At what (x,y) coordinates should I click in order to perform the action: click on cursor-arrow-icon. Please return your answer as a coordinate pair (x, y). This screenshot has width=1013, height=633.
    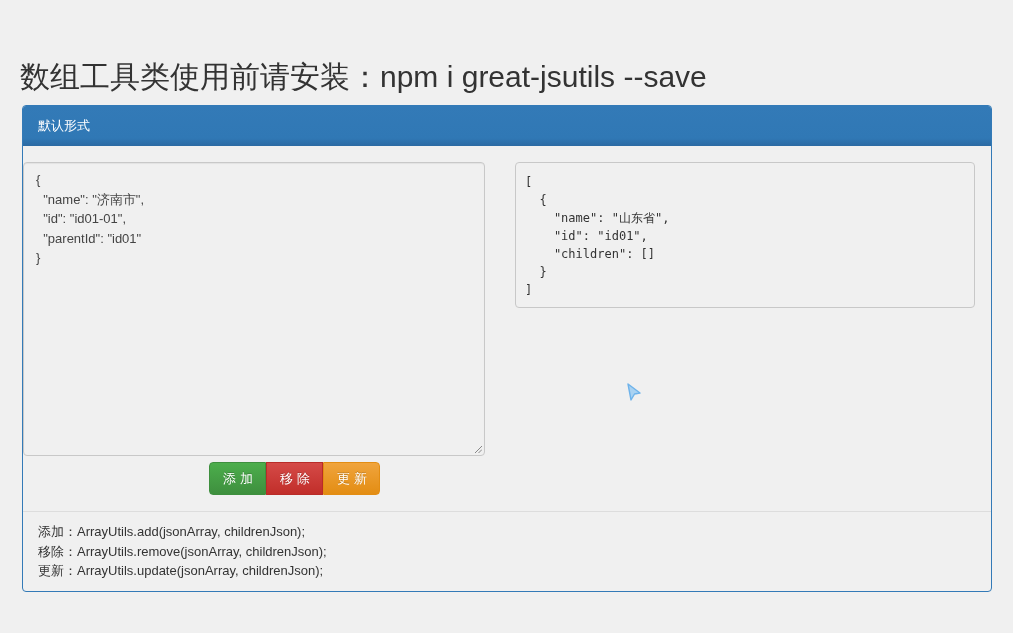
    Looking at the image, I should click on (634, 392).